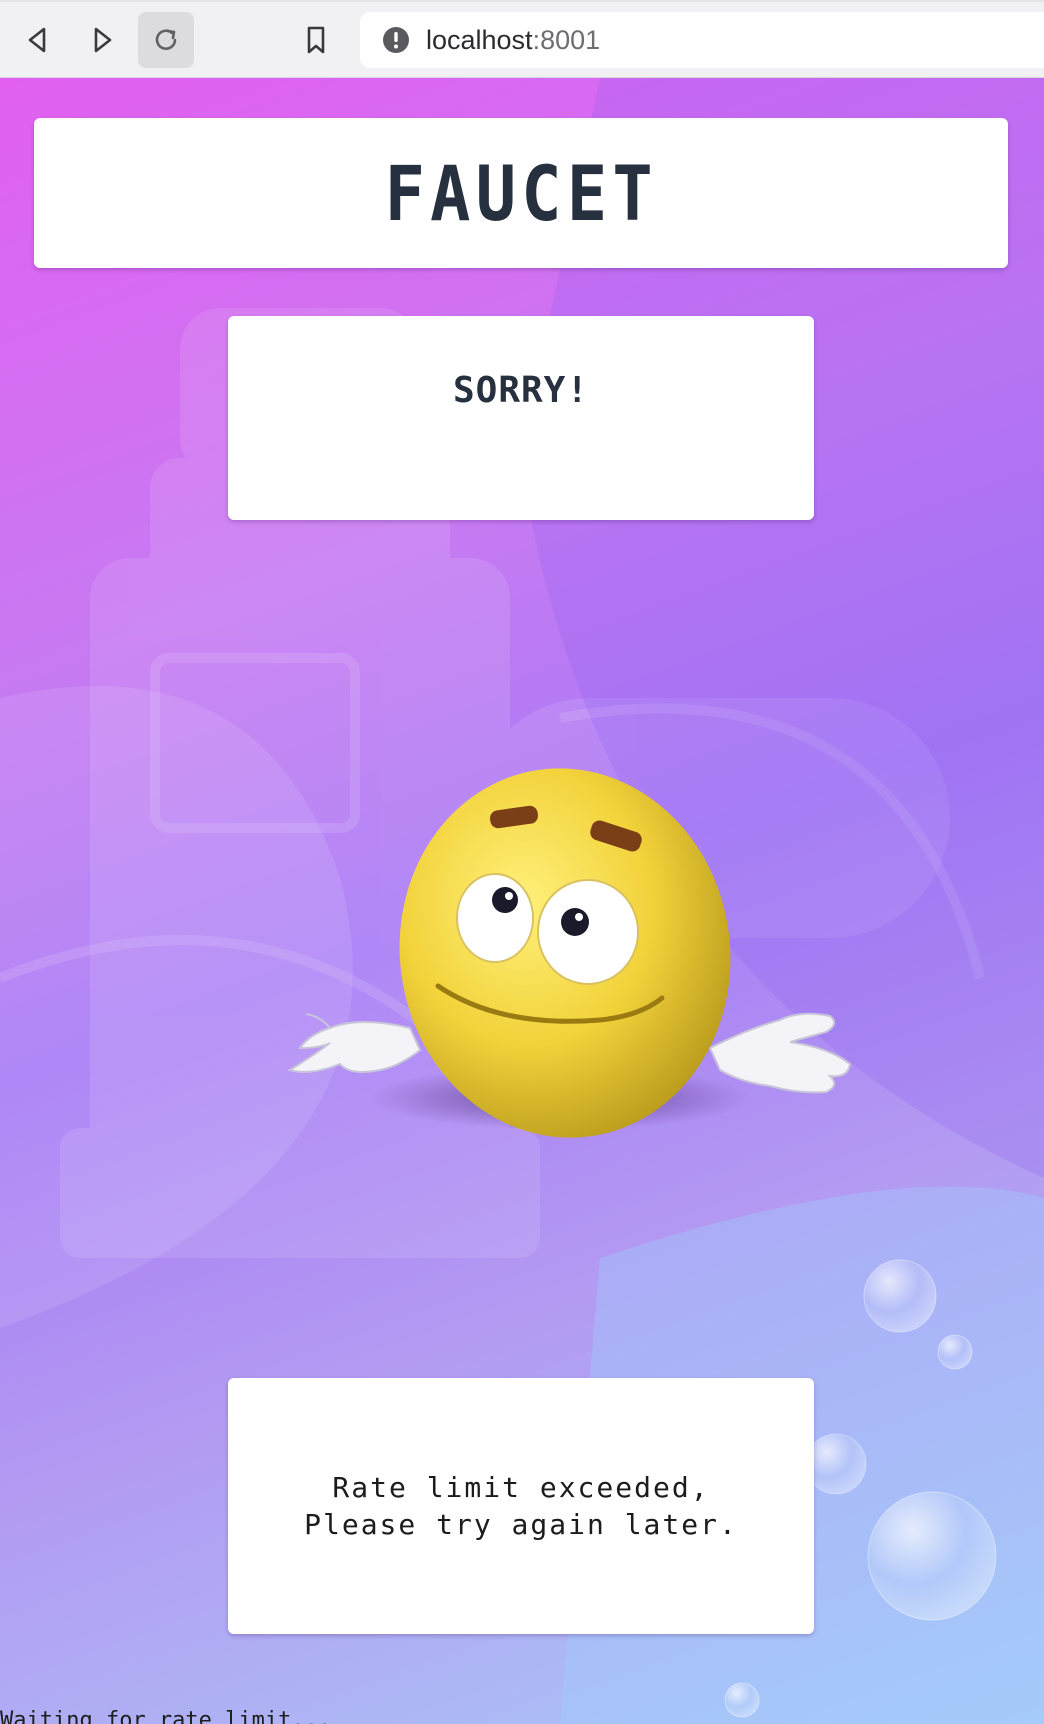 This screenshot has height=1724, width=1044. Describe the element at coordinates (569, 953) in the screenshot. I see `shrugging-emoji-image` at that location.